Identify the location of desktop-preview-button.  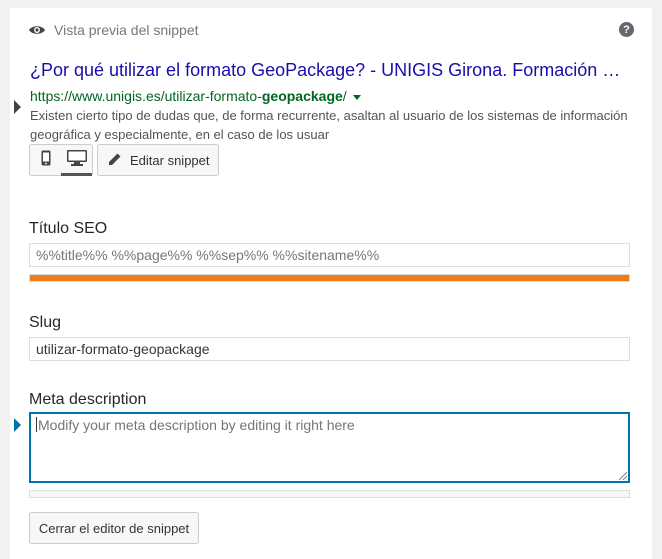
(76, 160).